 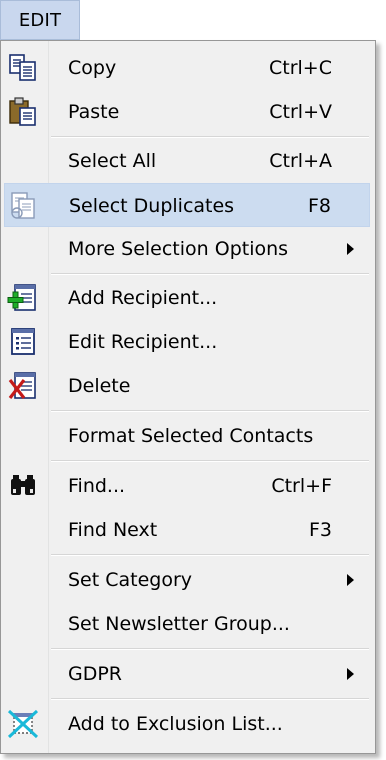 I want to click on menu-item-label: More Selection Options, so click(x=178, y=249).